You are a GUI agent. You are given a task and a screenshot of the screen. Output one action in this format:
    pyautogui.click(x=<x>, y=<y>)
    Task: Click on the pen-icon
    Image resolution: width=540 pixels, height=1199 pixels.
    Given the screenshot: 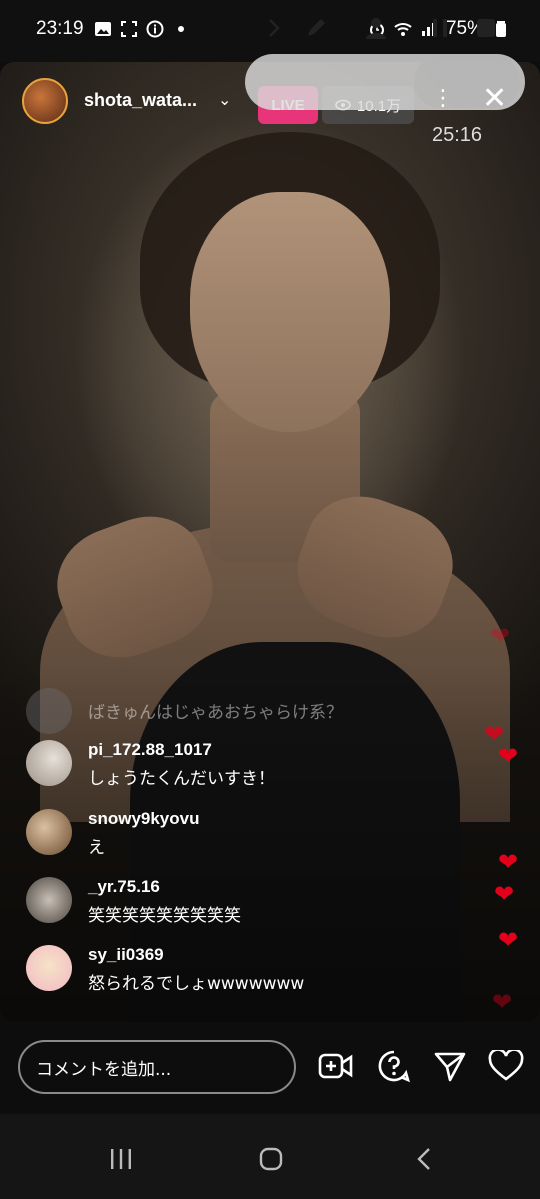 What is the action you would take?
    pyautogui.click(x=316, y=28)
    